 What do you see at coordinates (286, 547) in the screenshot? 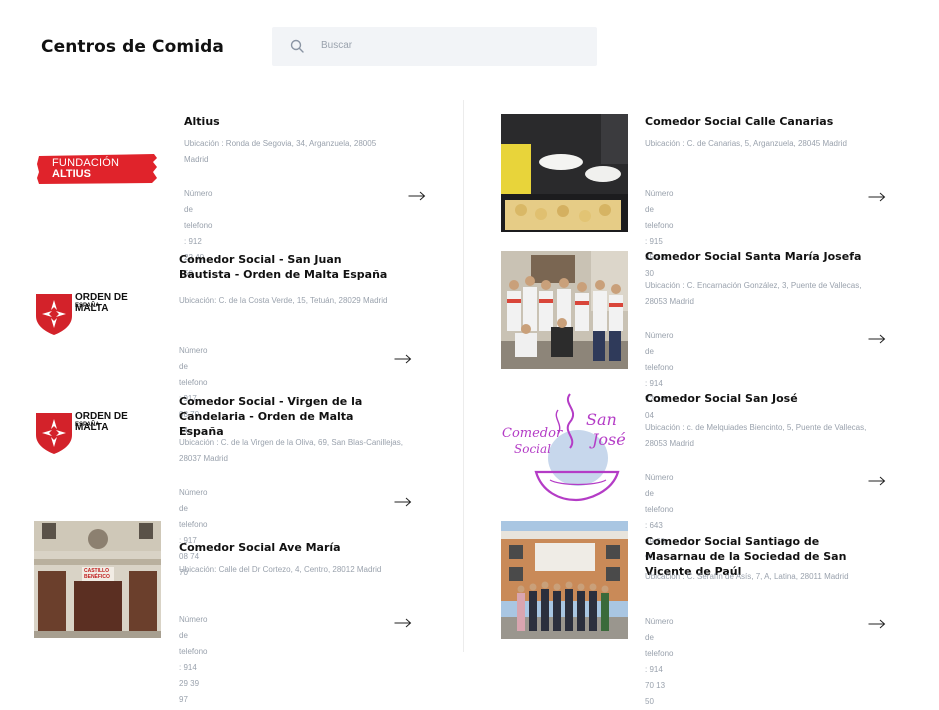
I see `card-title: Comedor Social Ave María` at bounding box center [286, 547].